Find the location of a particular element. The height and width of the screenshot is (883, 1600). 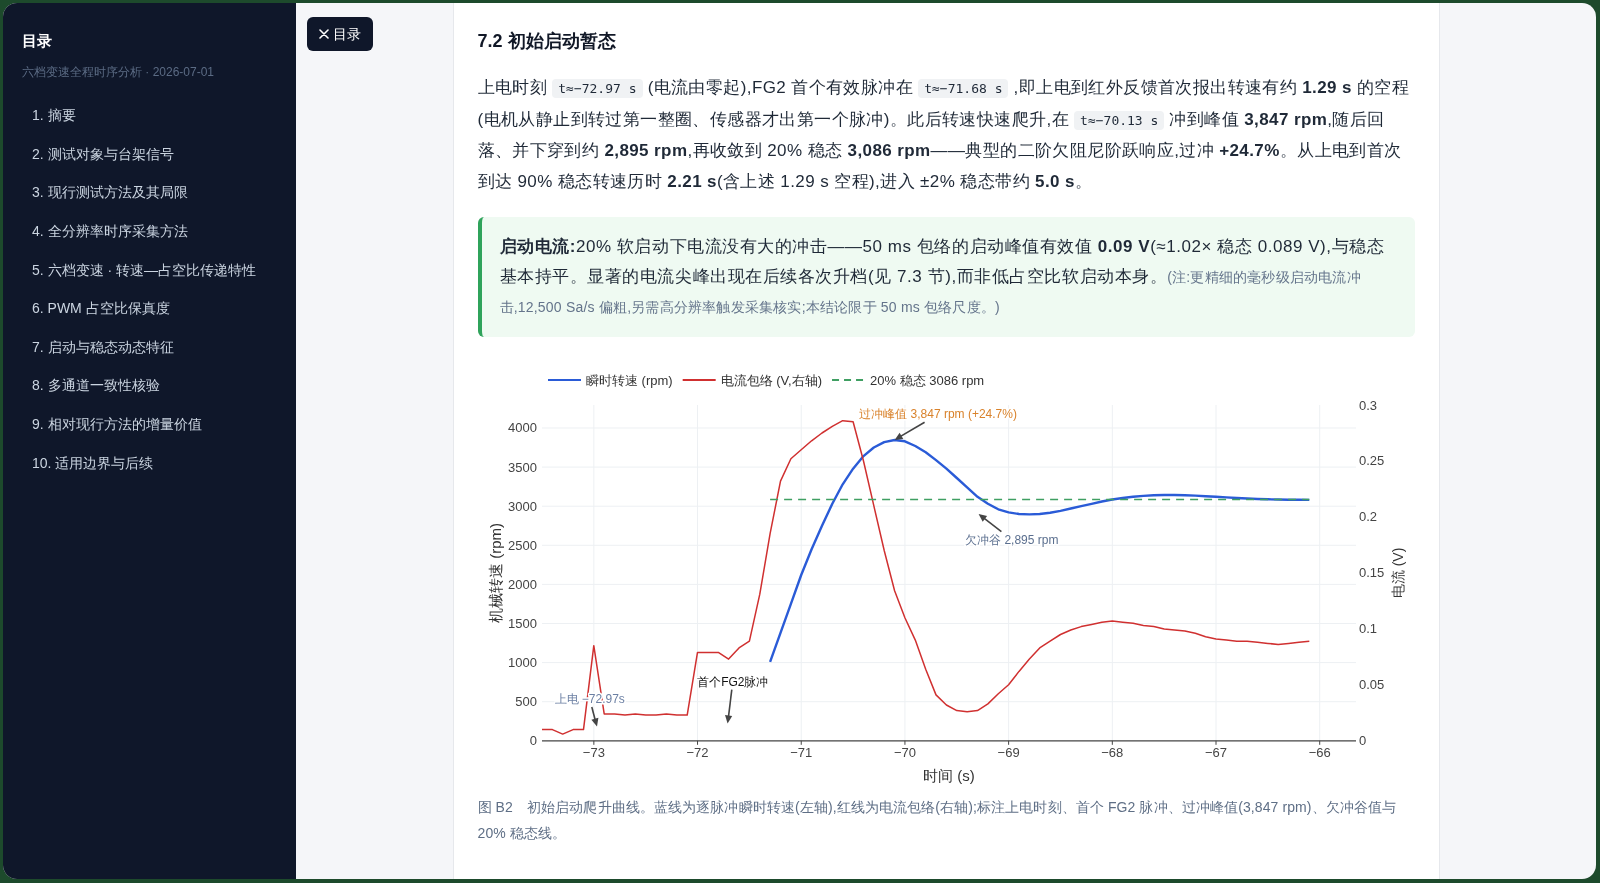

body-paragraph: 上电时刻 t≈−72.97 s (电流由零起),FG2 首个有效脉冲在 t≈−71.68 s ,即上电到红外反馈首次报出转速有约 1.29 s 的空程(电机从静止到转过第一整圈、传感器才出第一个脉冲)。此后转速快速爬升,在 t≈−70.13 s 冲到峰值 3,847 rpm,随后回落、并下穿到约 2,895 rpm,再收敛到 20% 稳态 3,086 rpm——典型的二阶欠阻尼阶跃响应,过冲 +24.7%。从上电到首次到达 90% 稳态转速历时 2.21 s(含上述 1.29 s 空程),进入 ±2% 稳态带约 5.0 s。 is located at coordinates (944, 135).